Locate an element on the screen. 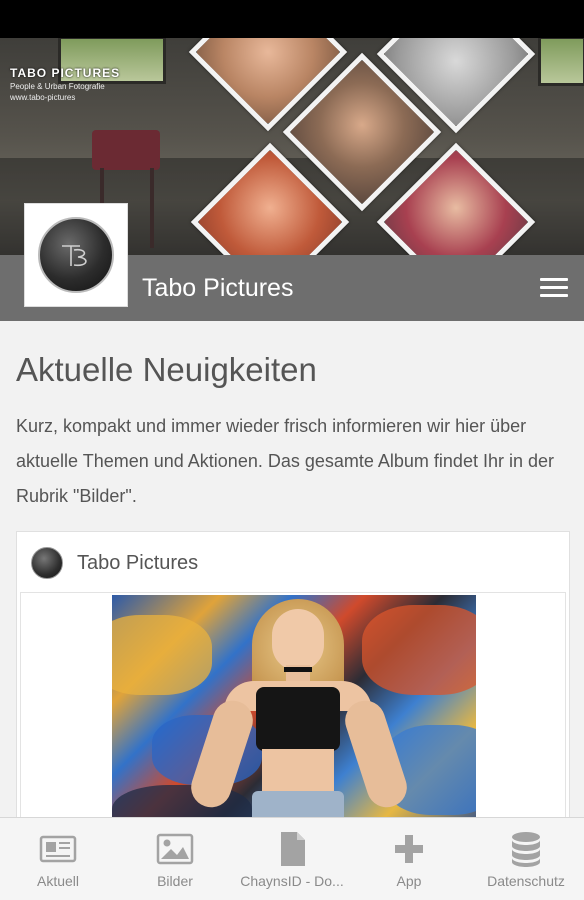  logo is located at coordinates (76, 255).